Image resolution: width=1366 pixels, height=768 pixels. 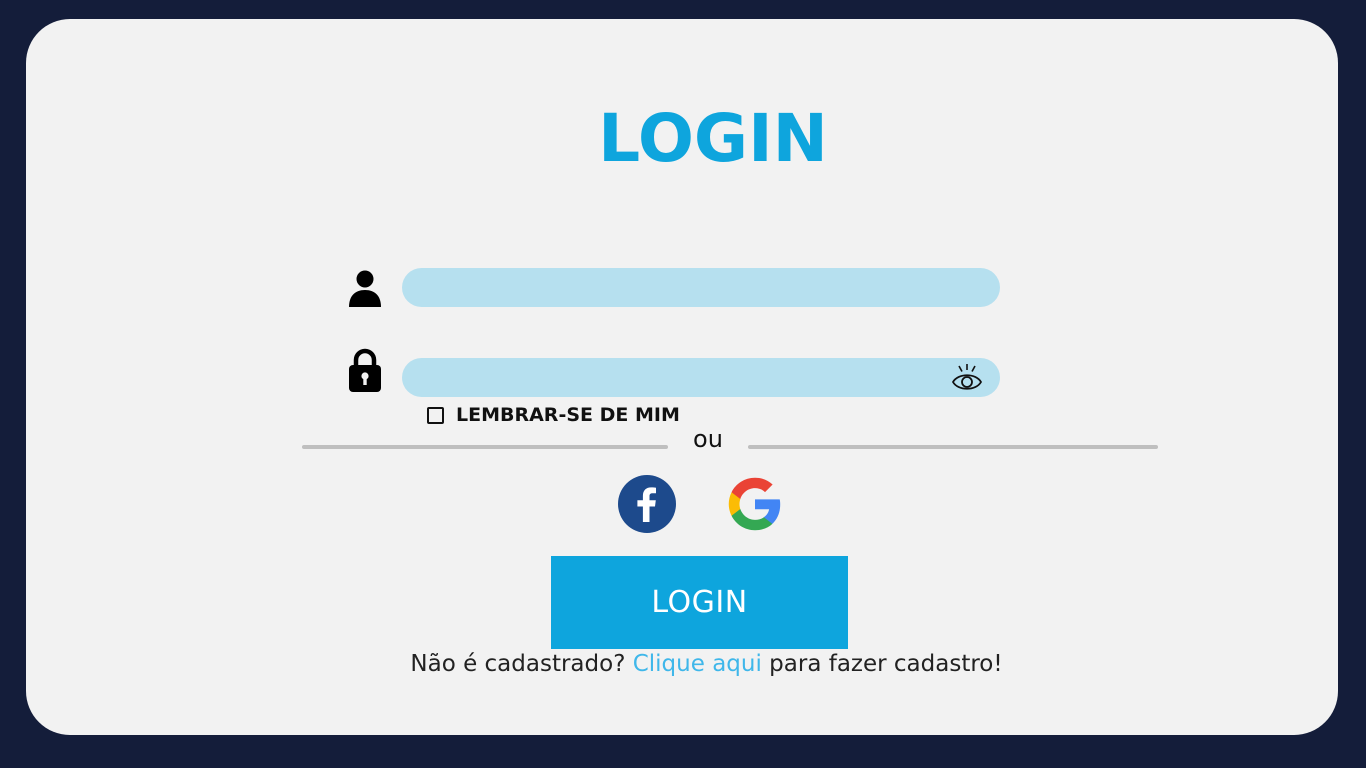 What do you see at coordinates (708, 439) in the screenshot?
I see `divider-text: ou` at bounding box center [708, 439].